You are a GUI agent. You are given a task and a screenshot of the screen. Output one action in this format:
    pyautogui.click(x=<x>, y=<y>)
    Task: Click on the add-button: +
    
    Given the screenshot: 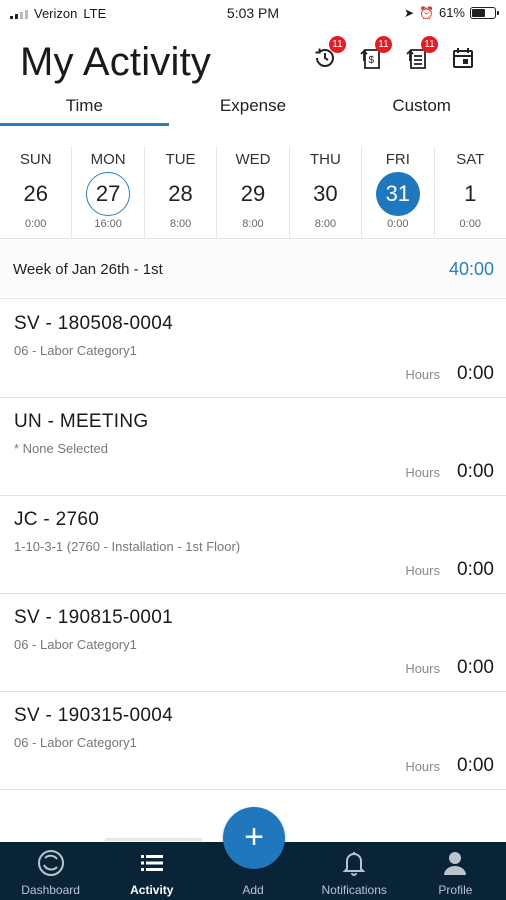 What is the action you would take?
    pyautogui.click(x=254, y=838)
    